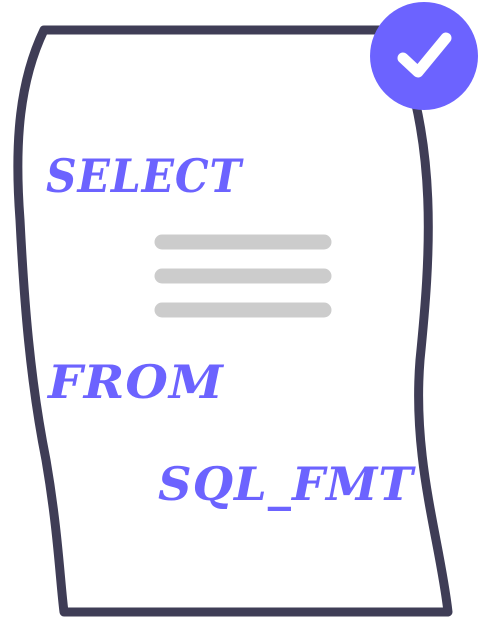  I want to click on keyword-from: FROM, so click(135, 382).